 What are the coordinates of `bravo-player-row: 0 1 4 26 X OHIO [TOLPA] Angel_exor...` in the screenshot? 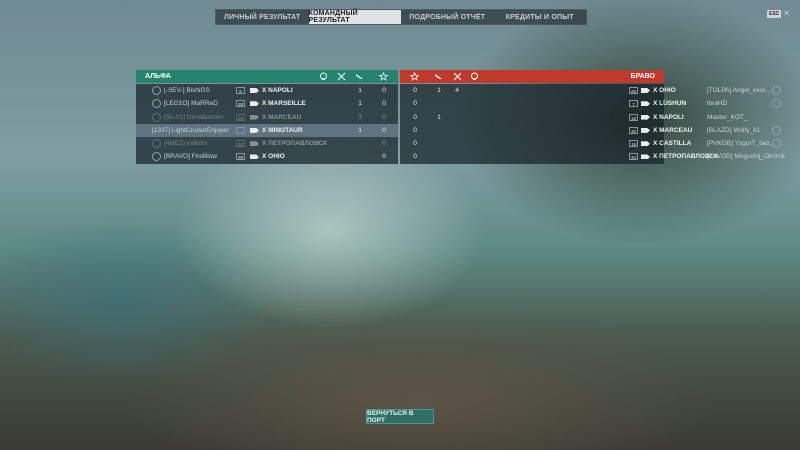 It's located at (590, 90).